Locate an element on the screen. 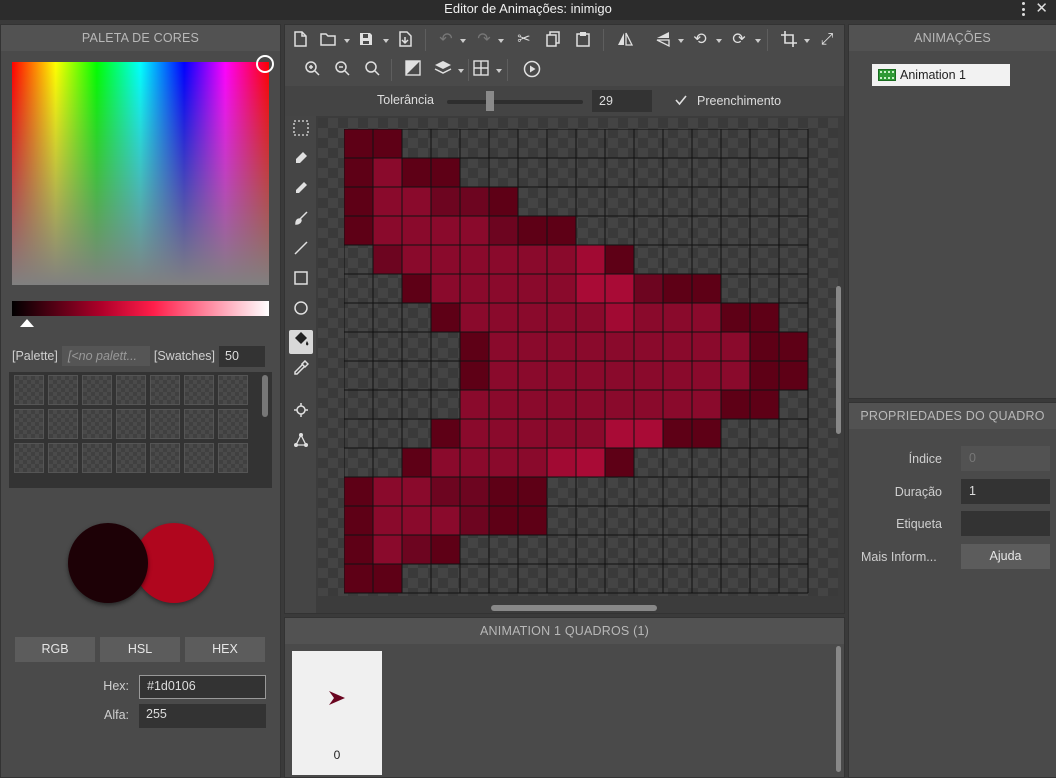  duration-input: 1 is located at coordinates (1005, 491).